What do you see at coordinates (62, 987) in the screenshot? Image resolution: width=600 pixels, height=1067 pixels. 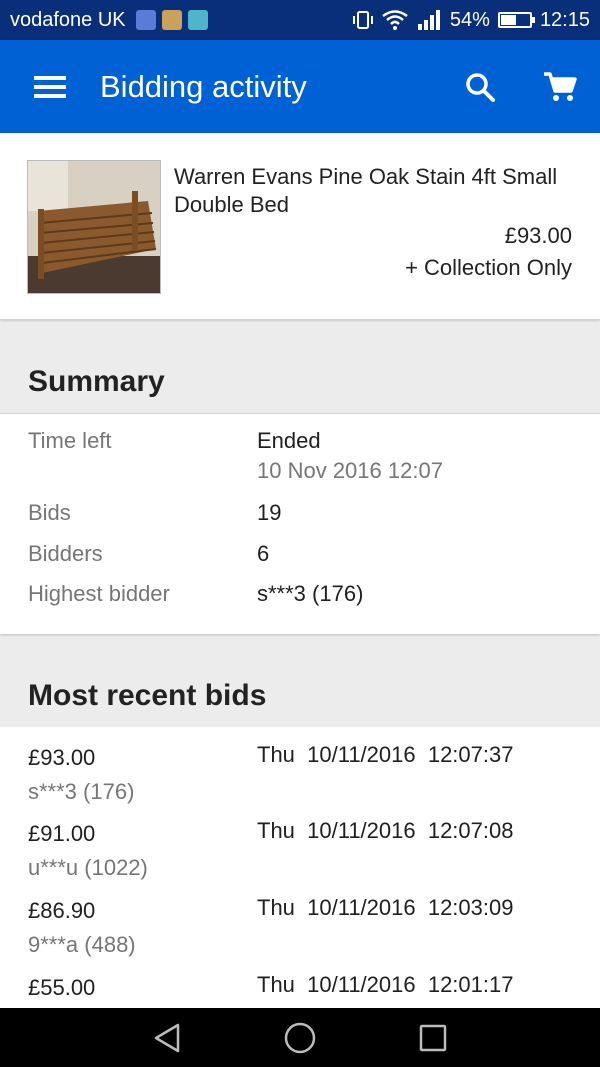 I see `bid-amount: £55.00` at bounding box center [62, 987].